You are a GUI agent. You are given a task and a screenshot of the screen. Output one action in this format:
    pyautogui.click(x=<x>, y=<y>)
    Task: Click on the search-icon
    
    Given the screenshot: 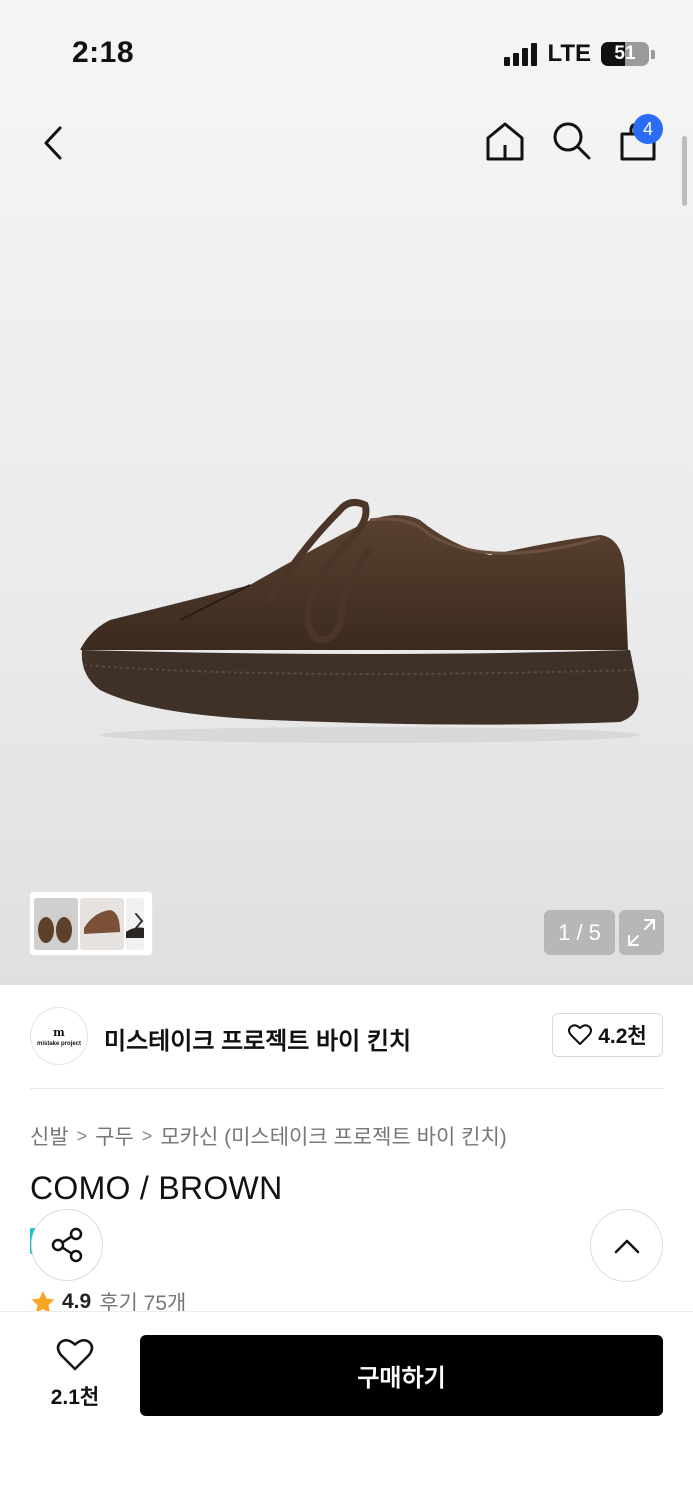 What is the action you would take?
    pyautogui.click(x=572, y=141)
    